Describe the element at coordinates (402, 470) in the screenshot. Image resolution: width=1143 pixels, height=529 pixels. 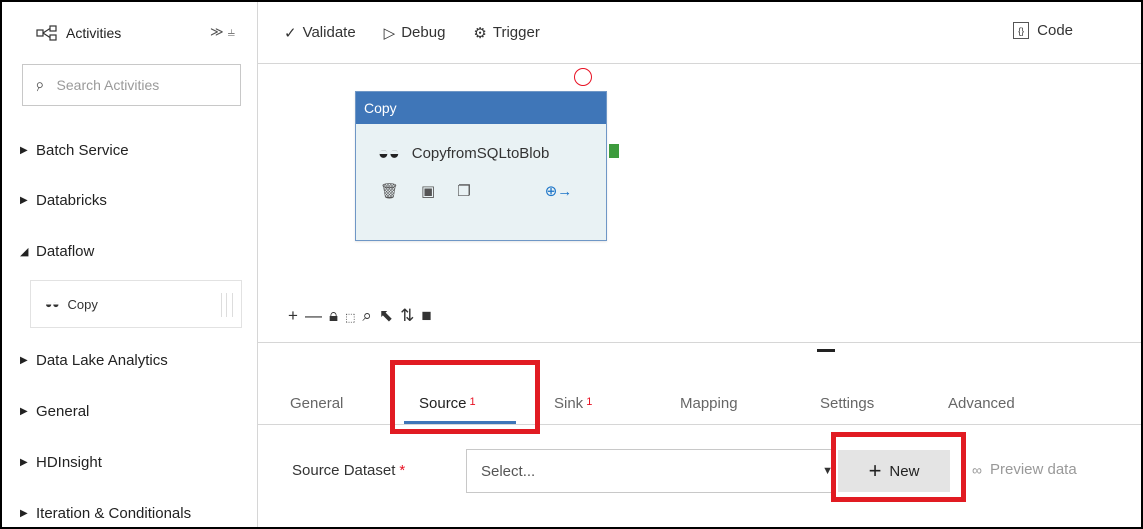
I see `required-marker: *` at that location.